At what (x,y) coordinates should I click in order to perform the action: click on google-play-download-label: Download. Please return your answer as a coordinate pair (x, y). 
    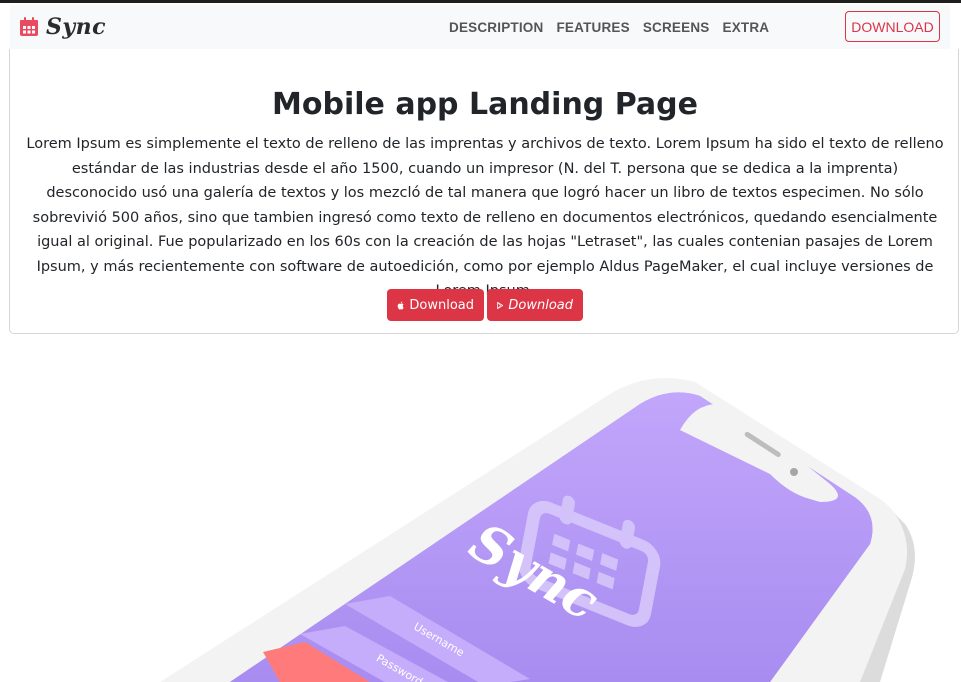
    Looking at the image, I should click on (540, 305).